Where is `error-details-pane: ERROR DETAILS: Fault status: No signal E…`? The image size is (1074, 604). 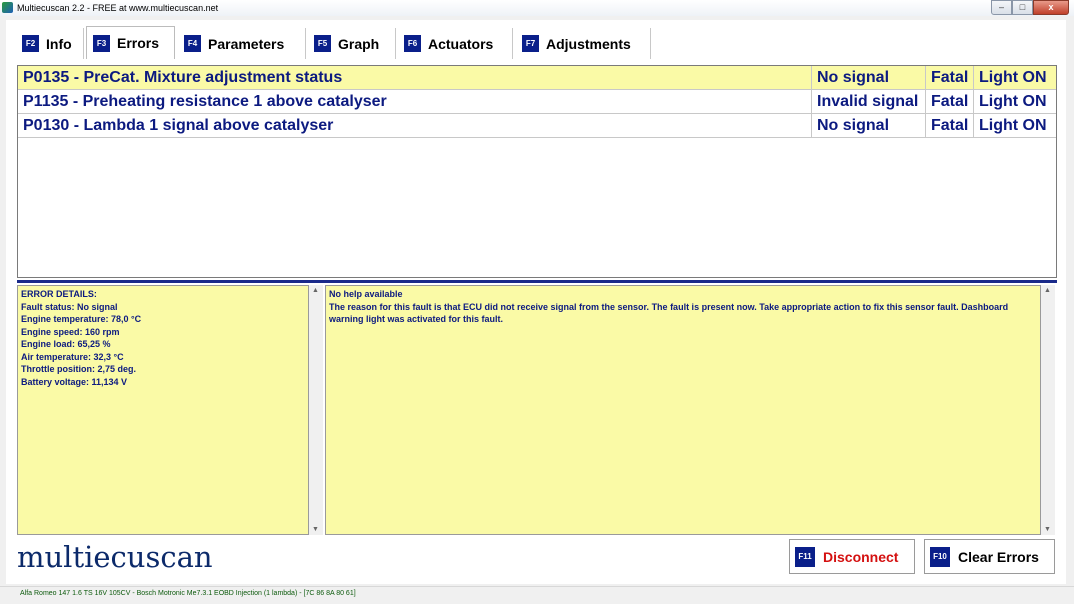 error-details-pane: ERROR DETAILS: Fault status: No signal E… is located at coordinates (163, 410).